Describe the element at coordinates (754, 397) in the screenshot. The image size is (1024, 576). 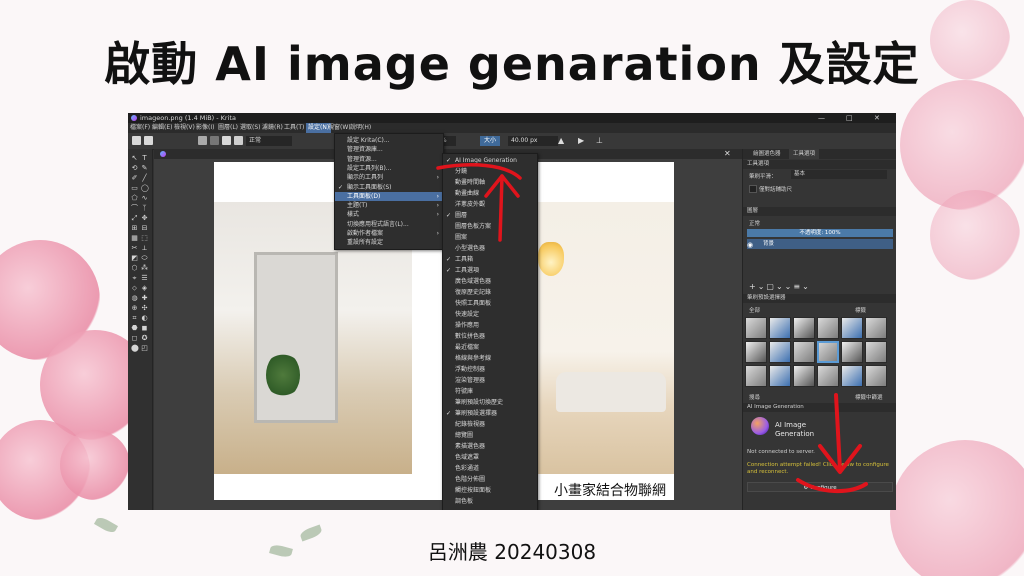
I see `brush-search-field: 搜尋` at that location.